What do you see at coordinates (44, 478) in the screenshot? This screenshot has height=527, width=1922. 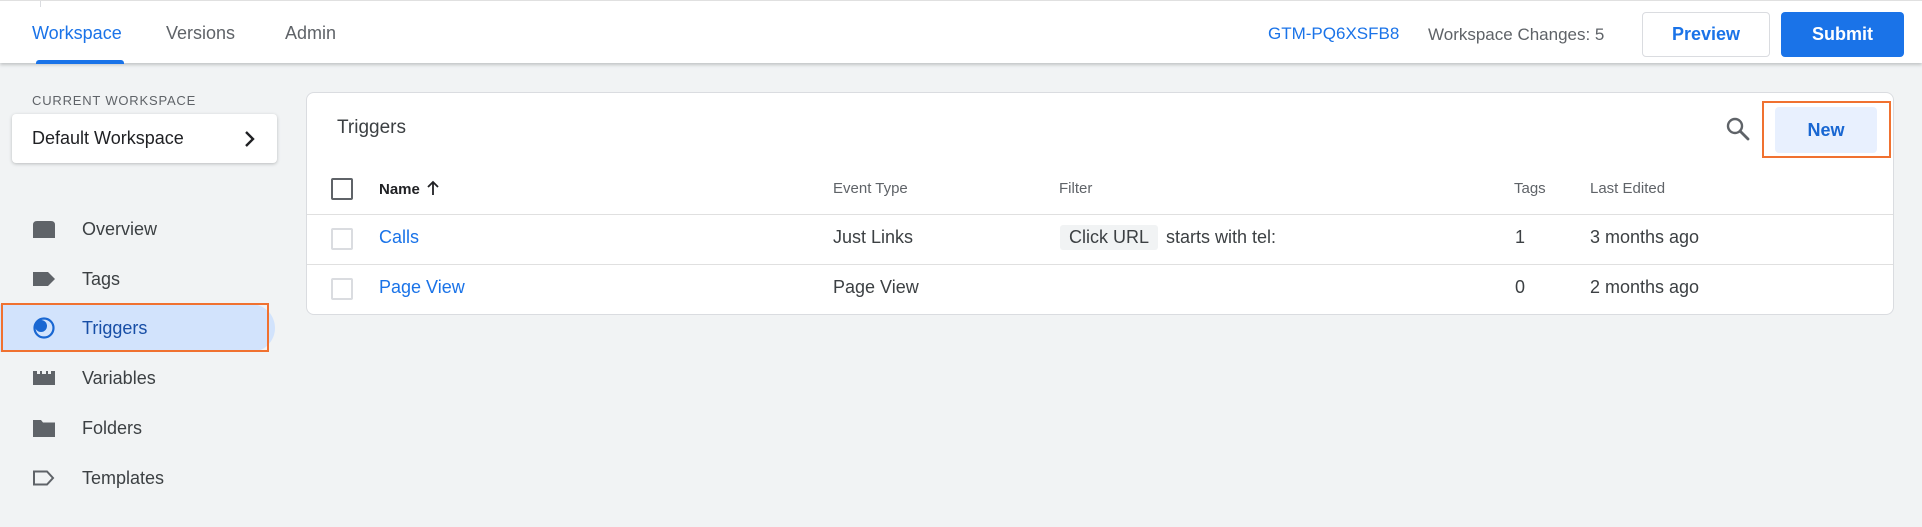 I see `template-icon` at bounding box center [44, 478].